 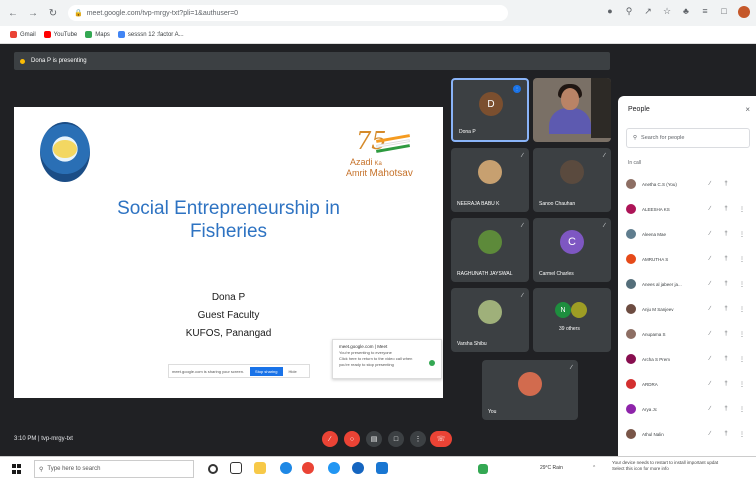 What do you see at coordinates (690, 209) in the screenshot?
I see `people-row: ALEESHA KS ∕ † ⋮` at bounding box center [690, 209].